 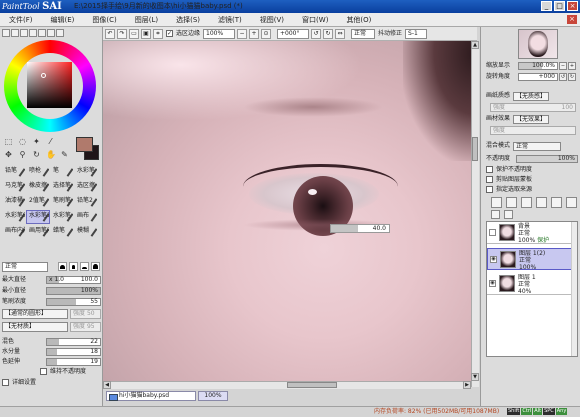 What do you see at coordinates (489, 169) in the screenshot?
I see `protect-opacity-checkbox` at bounding box center [489, 169].